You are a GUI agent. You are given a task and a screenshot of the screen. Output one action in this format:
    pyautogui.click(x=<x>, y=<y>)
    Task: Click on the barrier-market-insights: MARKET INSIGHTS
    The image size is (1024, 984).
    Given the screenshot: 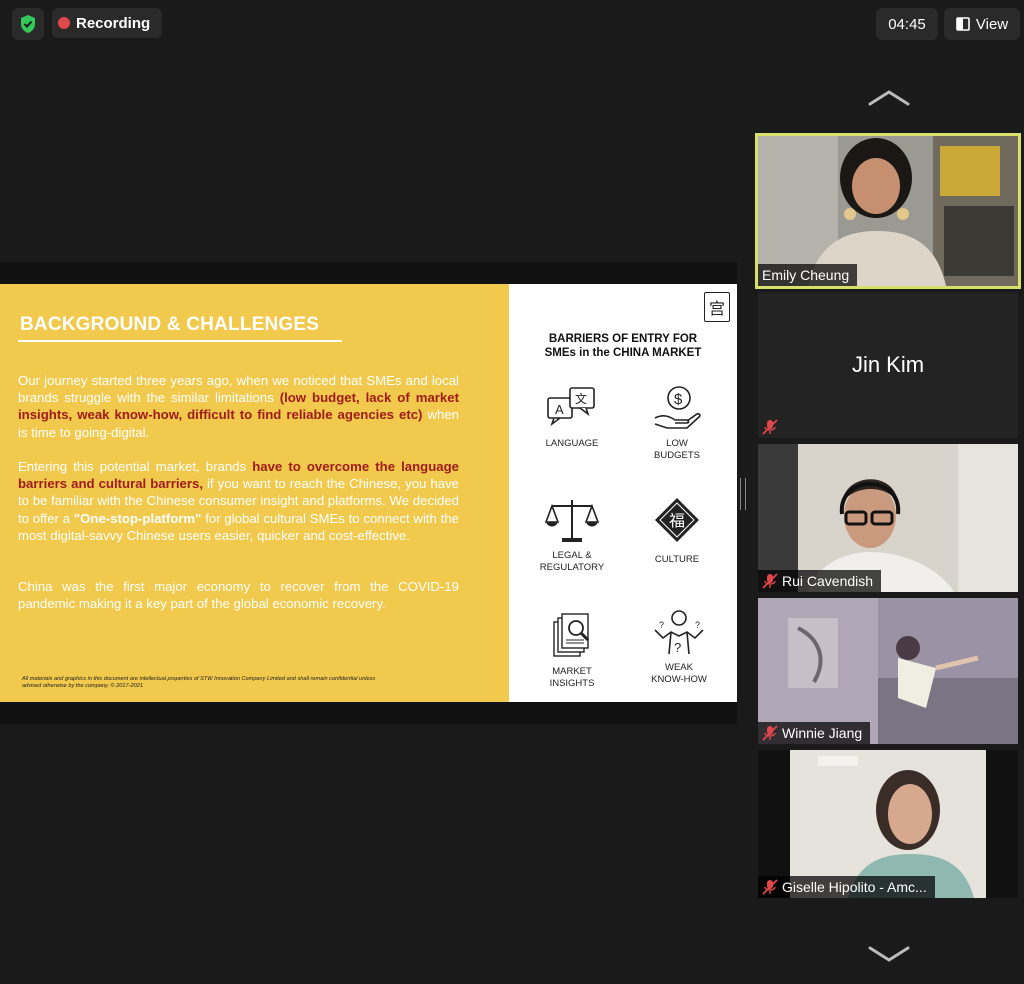 What is the action you would take?
    pyautogui.click(x=572, y=651)
    